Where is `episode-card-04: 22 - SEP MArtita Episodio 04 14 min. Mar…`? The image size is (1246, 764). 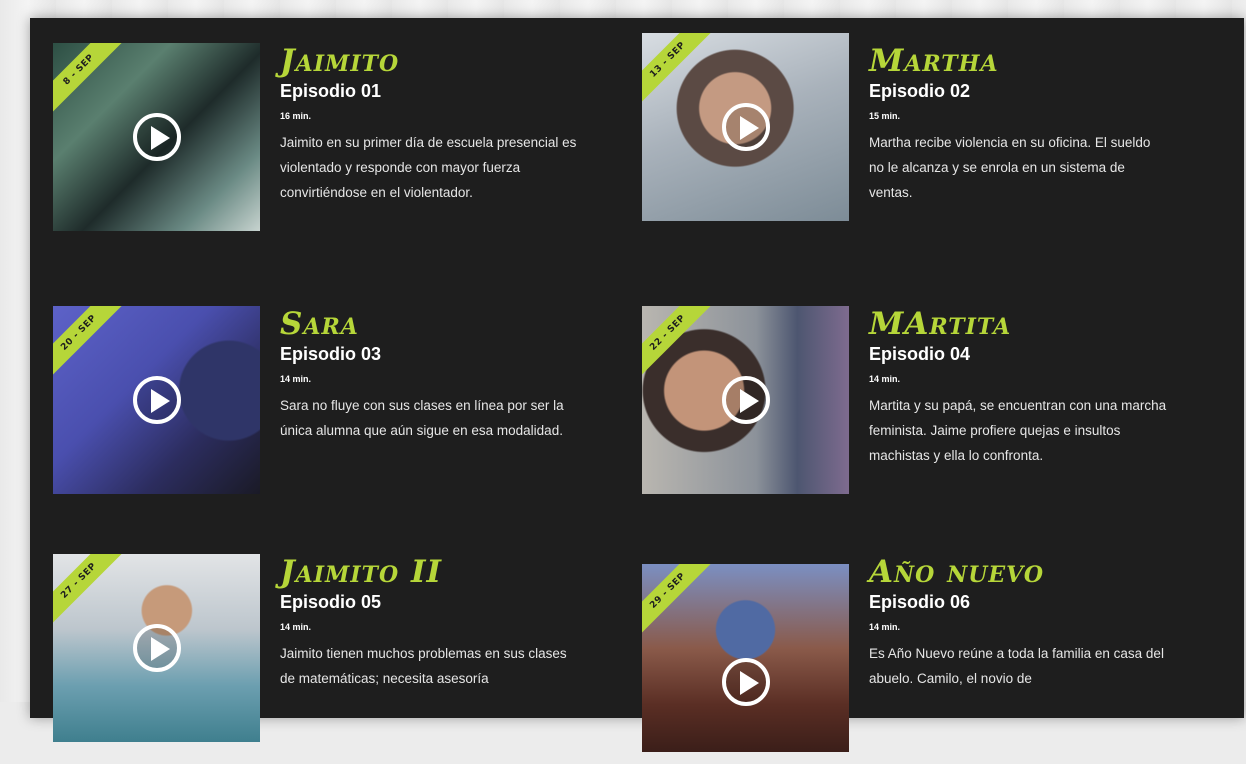 episode-card-04: 22 - SEP MArtita Episodio 04 14 min. Mar… is located at coordinates (922, 406).